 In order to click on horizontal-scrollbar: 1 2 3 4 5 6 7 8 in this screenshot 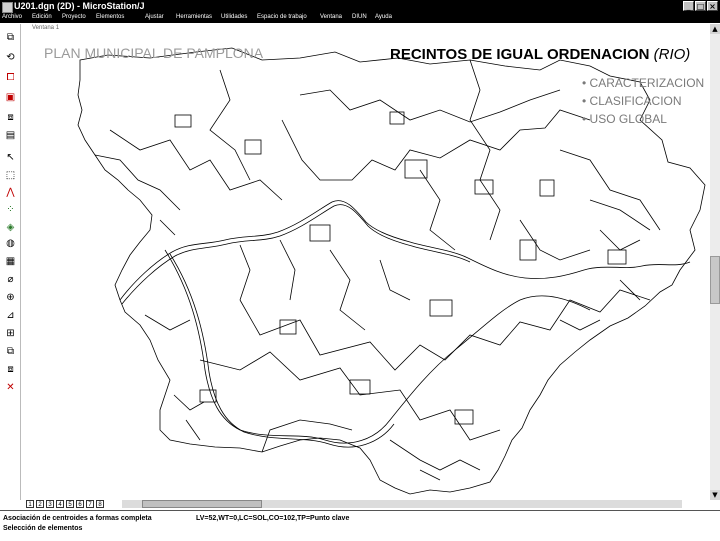, I will do `click(365, 504)`.